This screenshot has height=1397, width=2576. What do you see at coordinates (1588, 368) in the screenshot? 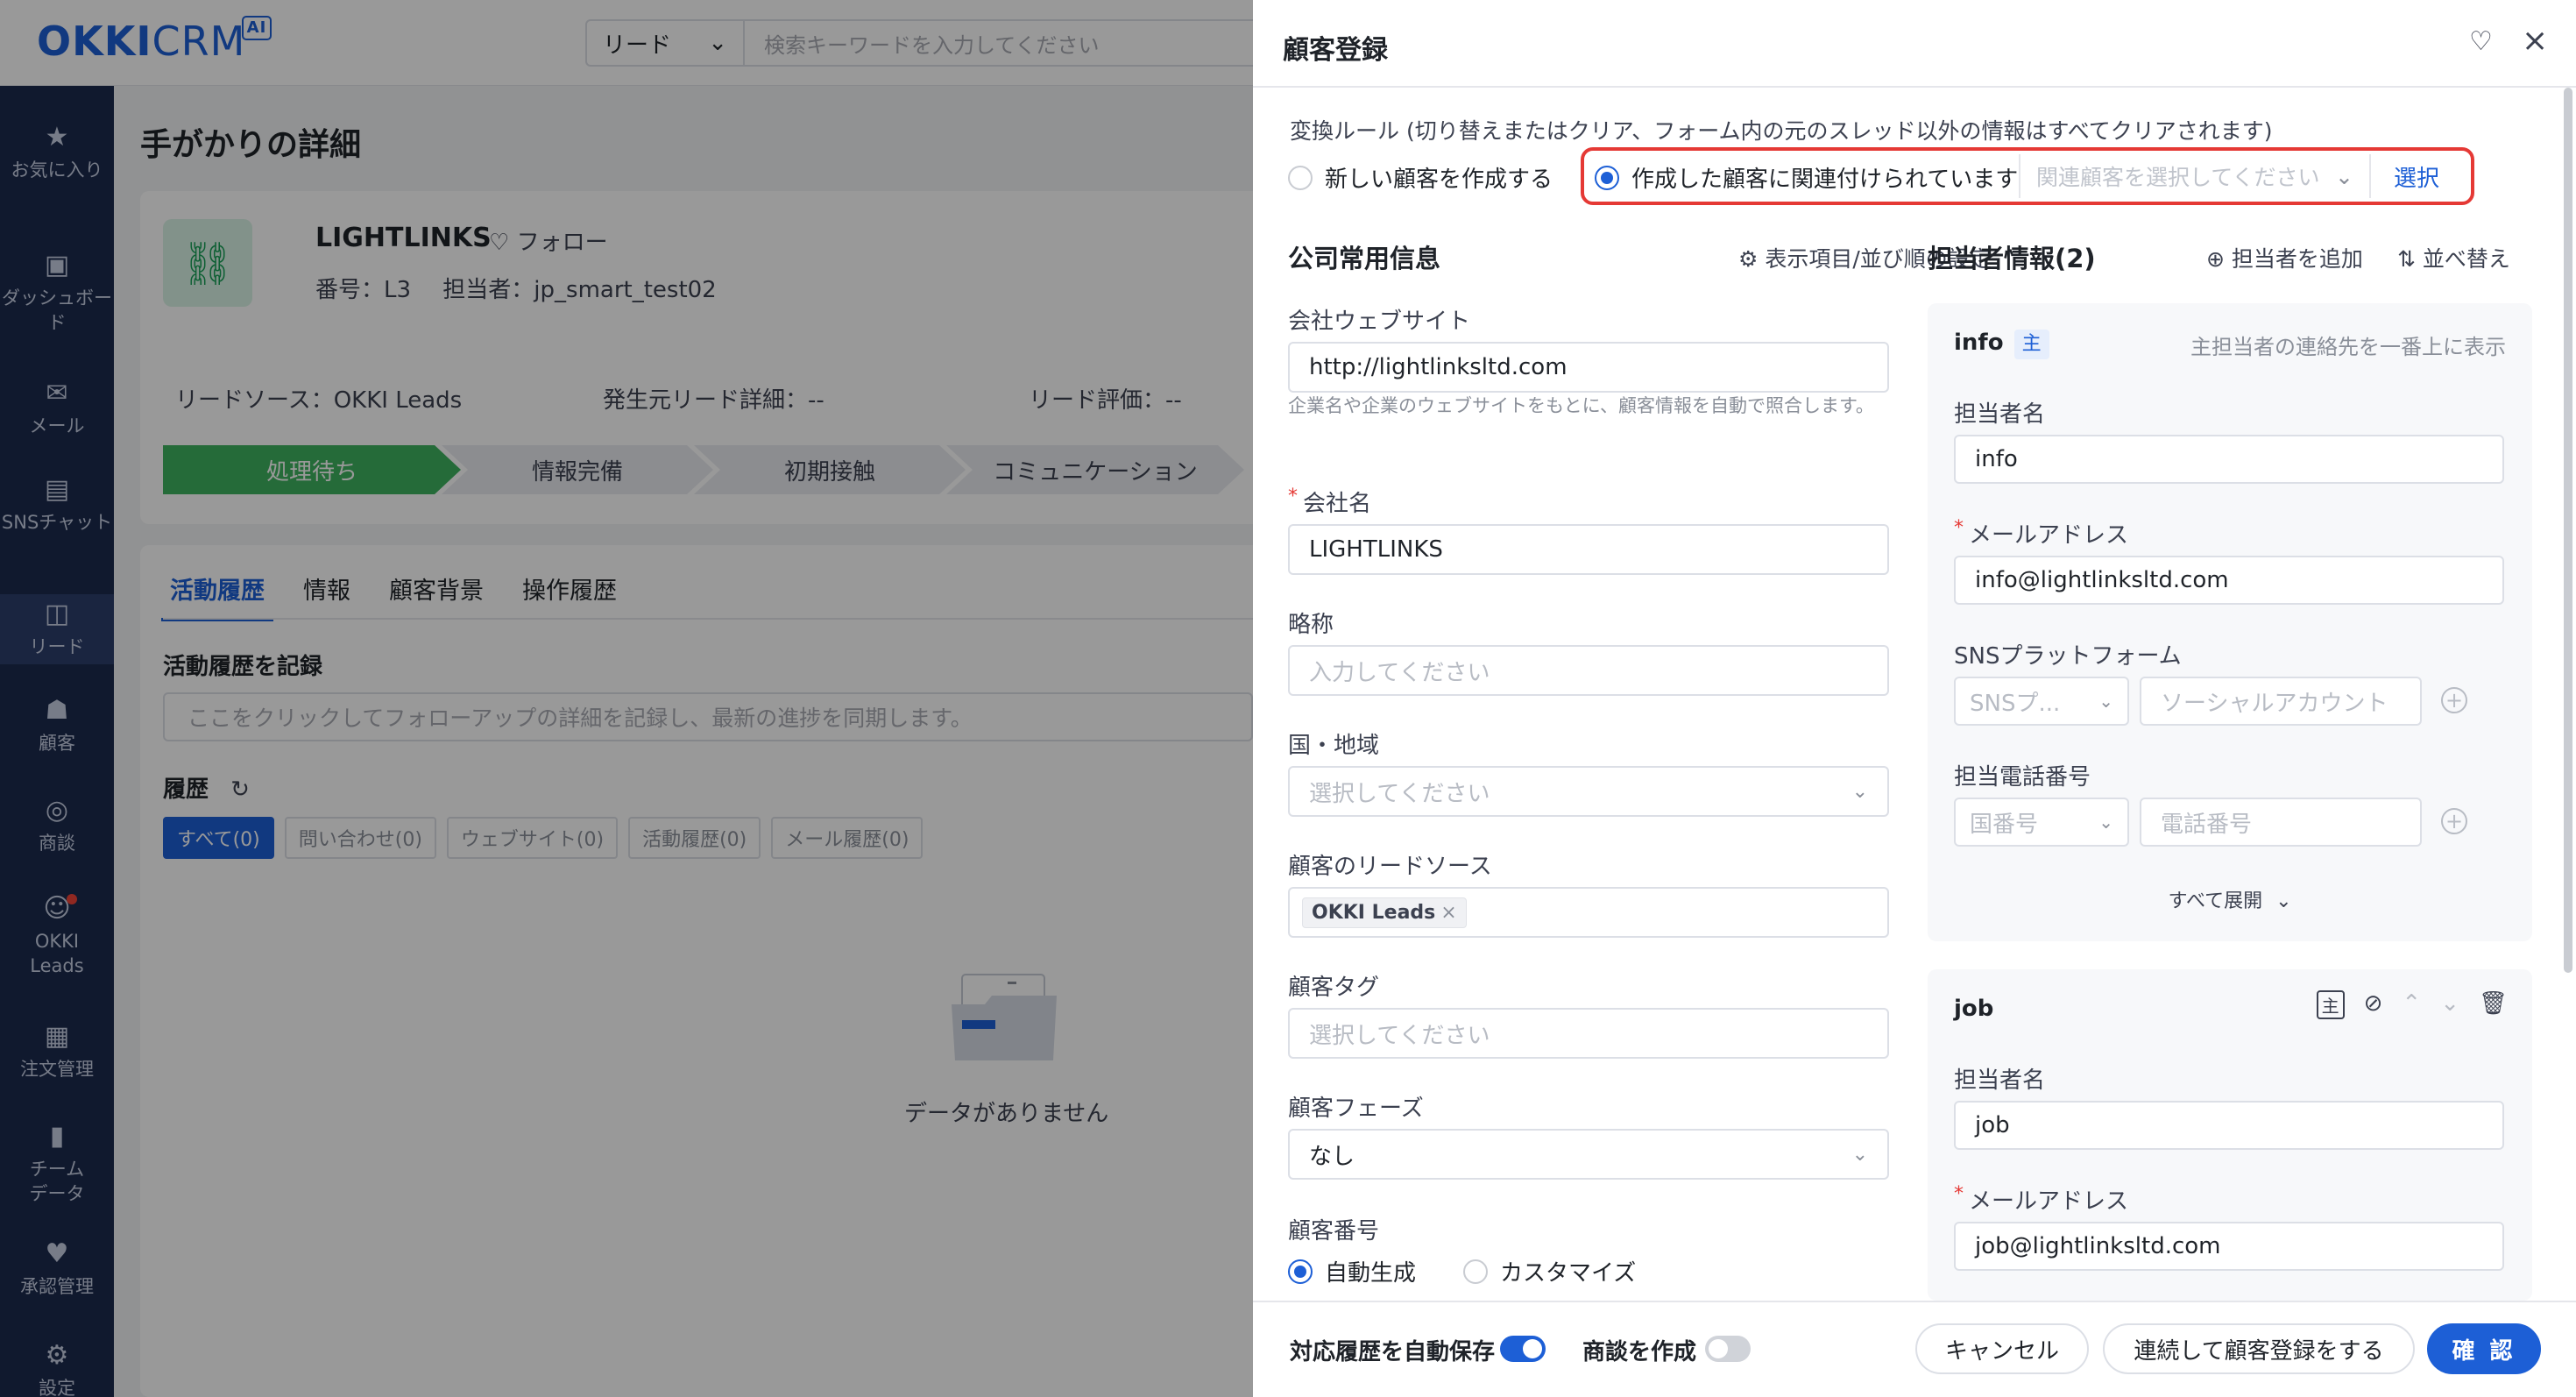
I see `website-input: http://lightlinksltd.com` at bounding box center [1588, 368].